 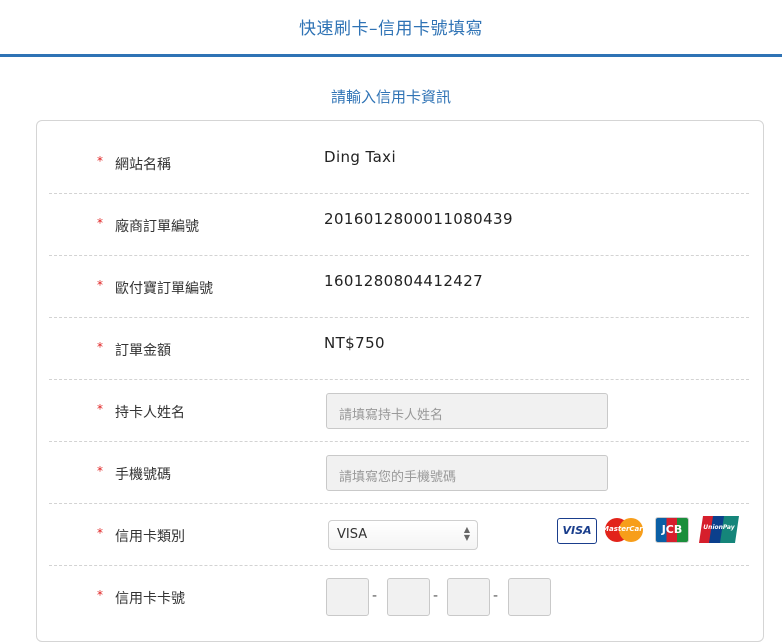 I want to click on site-name-label: 網站名稱, so click(x=143, y=165).